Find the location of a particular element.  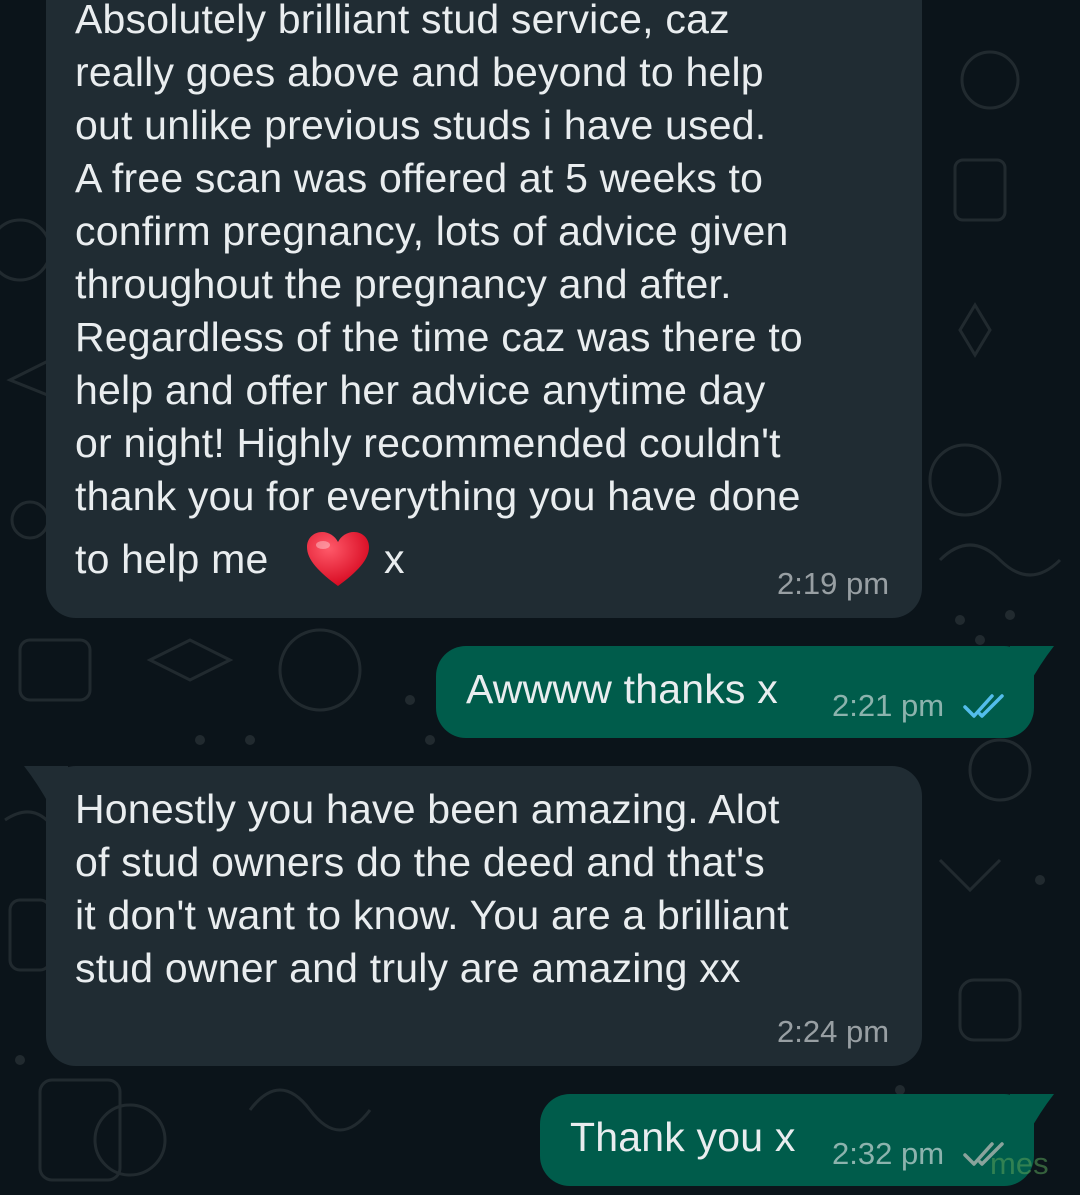

message-text: Awwww thanks x is located at coordinates (622, 689).